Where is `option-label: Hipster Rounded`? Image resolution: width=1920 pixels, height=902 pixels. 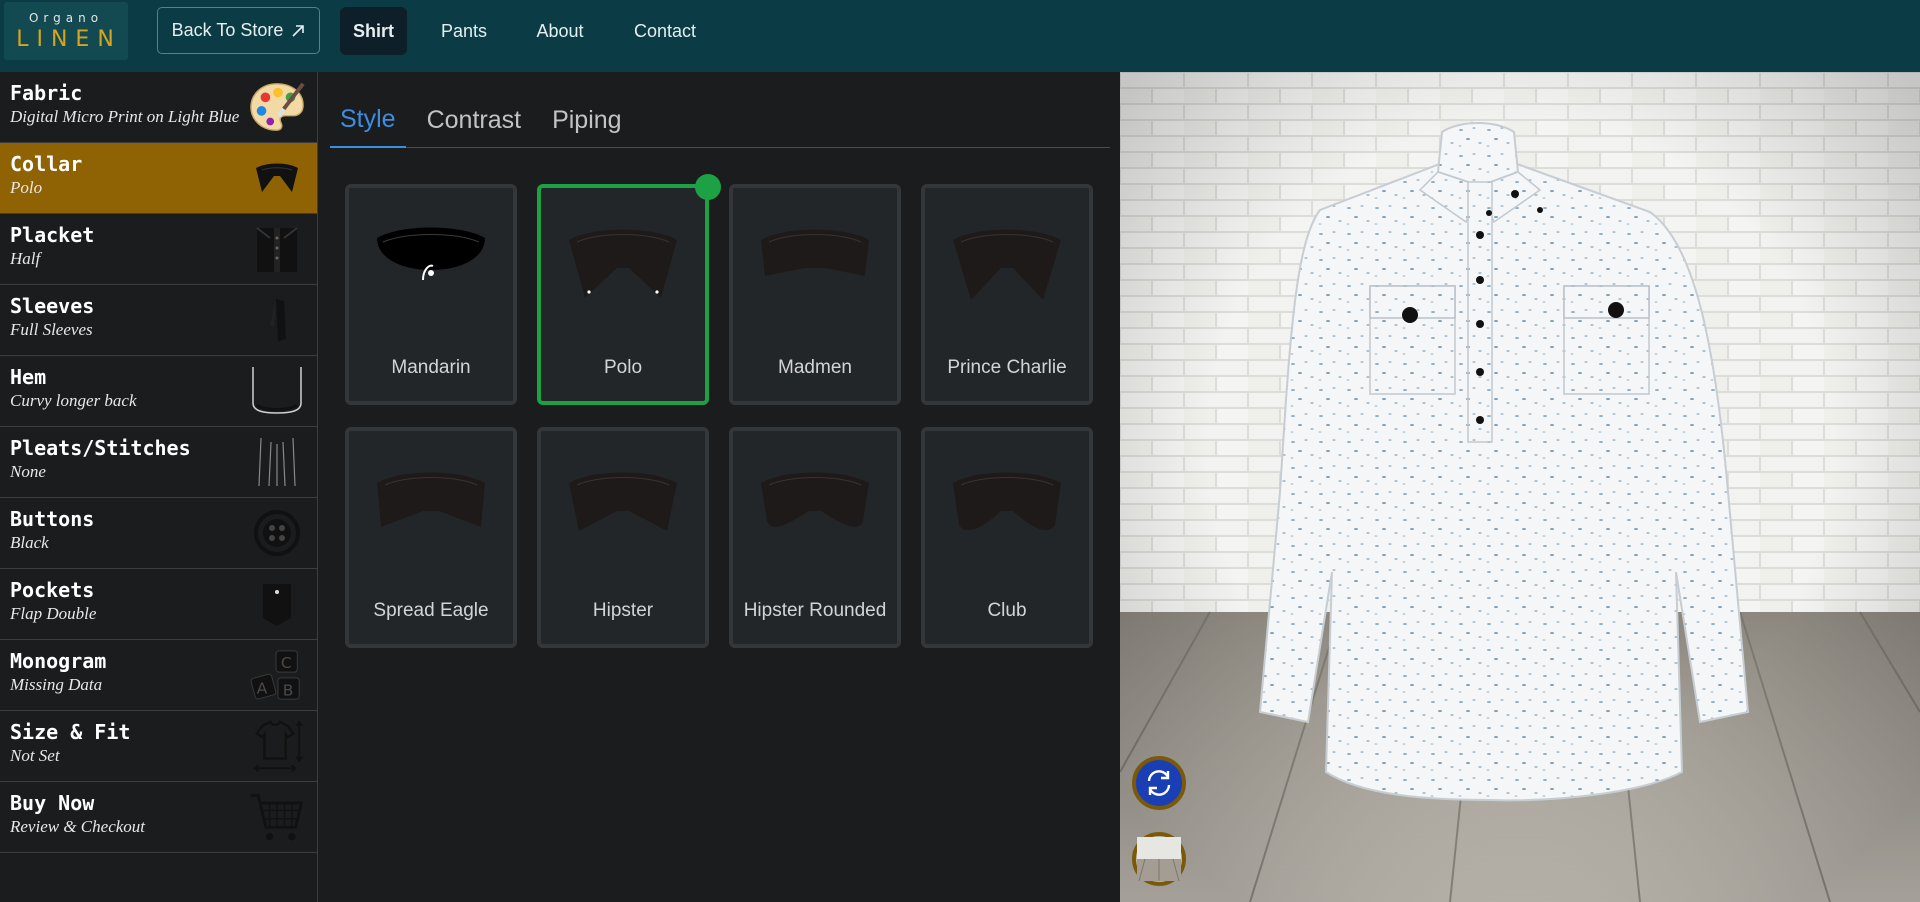 option-label: Hipster Rounded is located at coordinates (815, 610).